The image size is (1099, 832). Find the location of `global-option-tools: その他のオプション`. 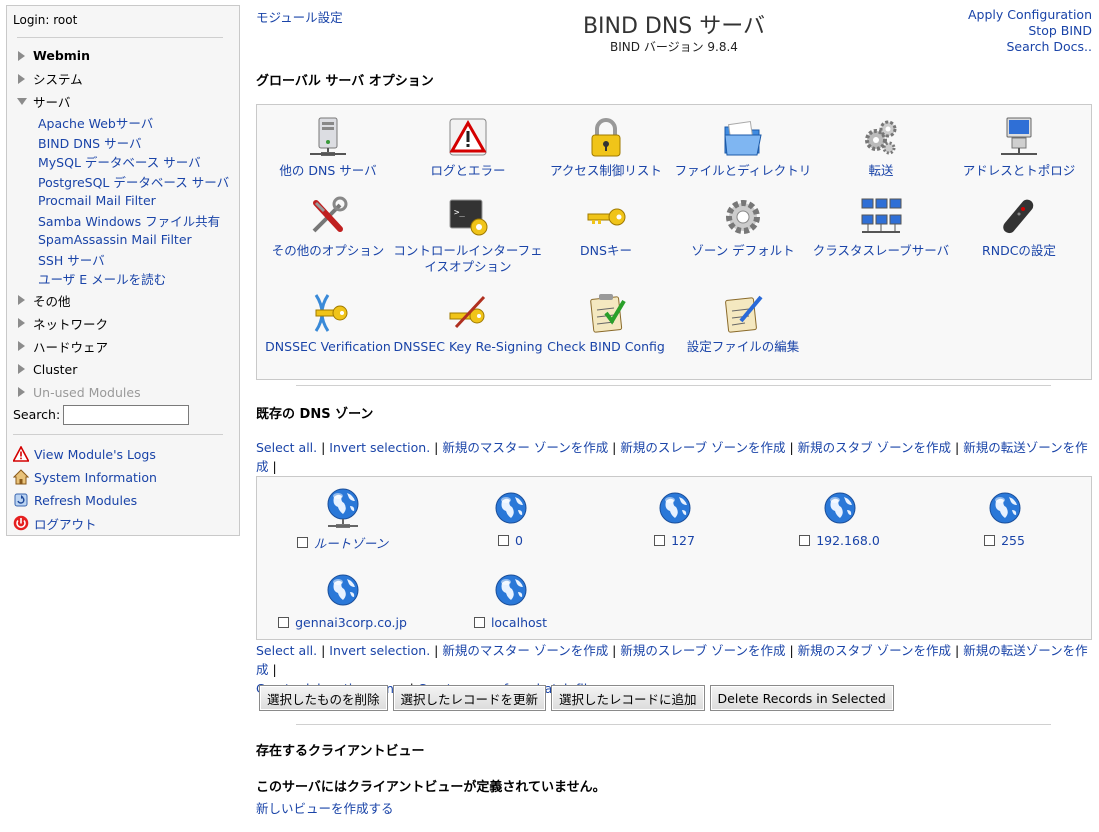

global-option-tools: その他のオプション is located at coordinates (328, 227).